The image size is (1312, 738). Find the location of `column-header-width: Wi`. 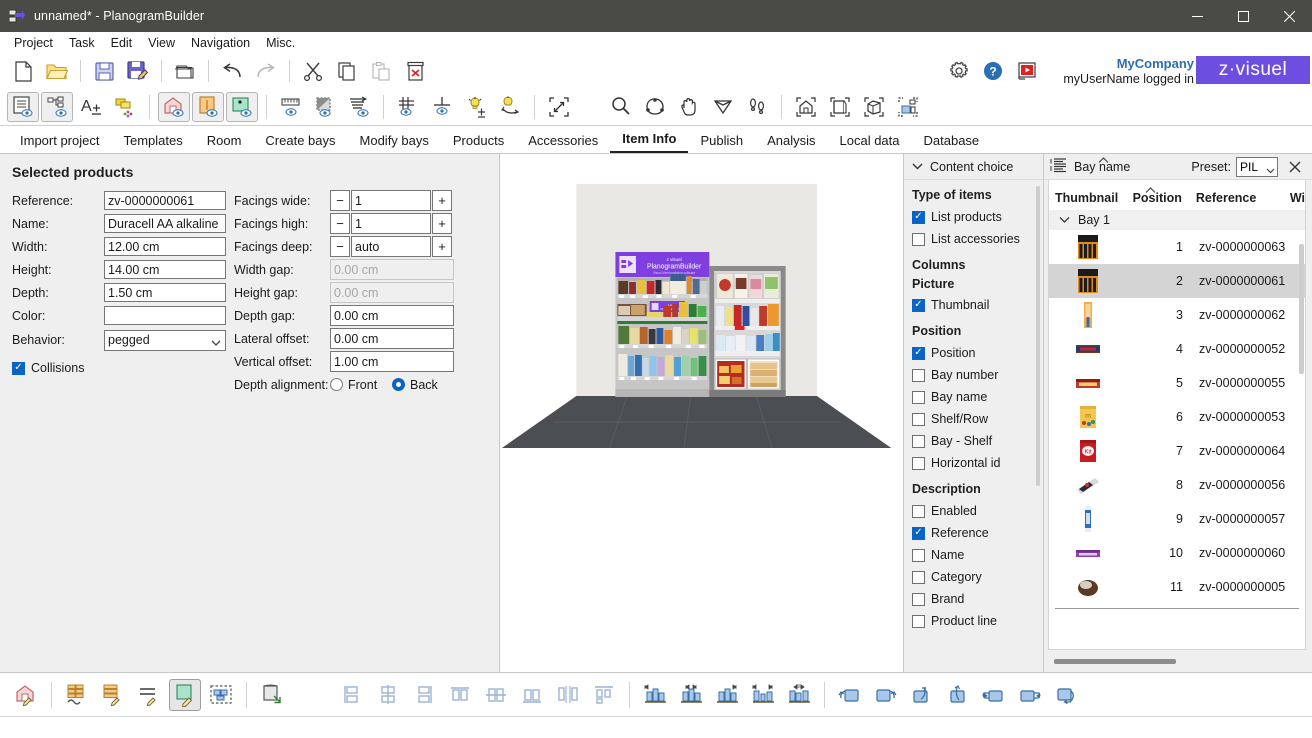

column-header-width: Wi is located at coordinates (1292, 198).